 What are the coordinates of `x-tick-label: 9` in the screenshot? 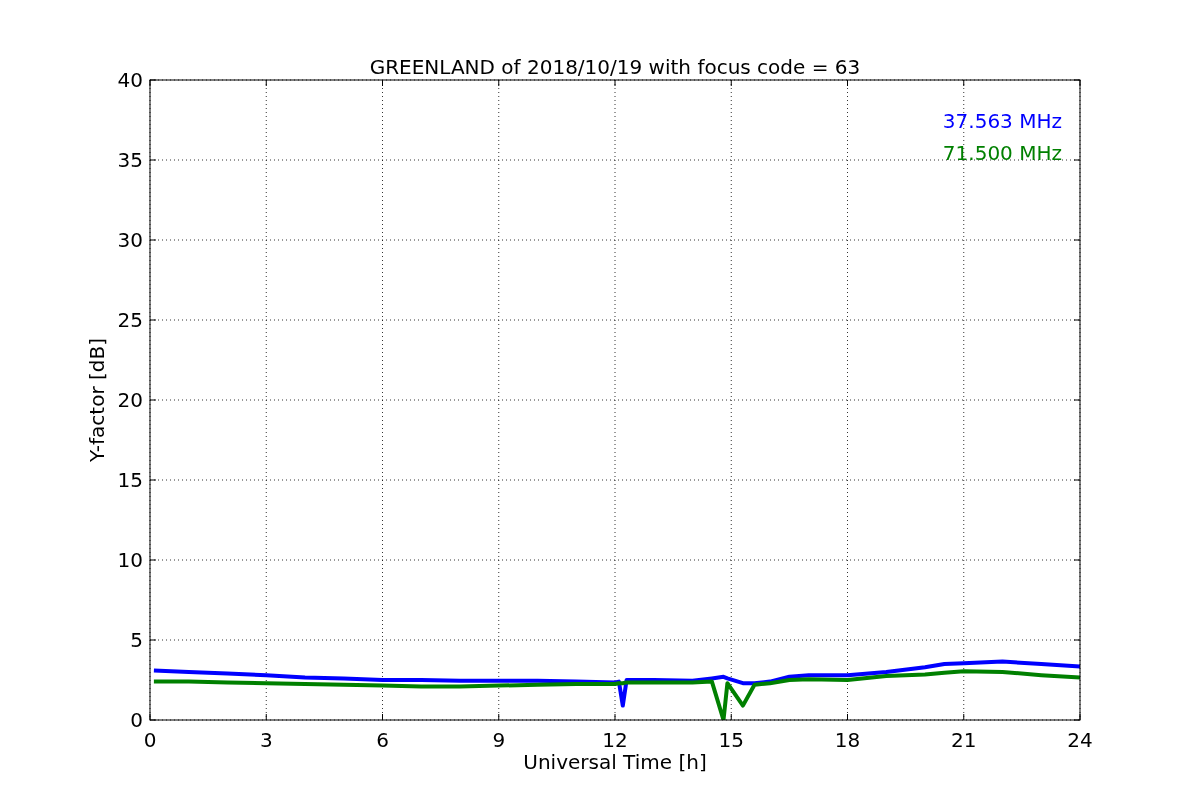 It's located at (499, 740).